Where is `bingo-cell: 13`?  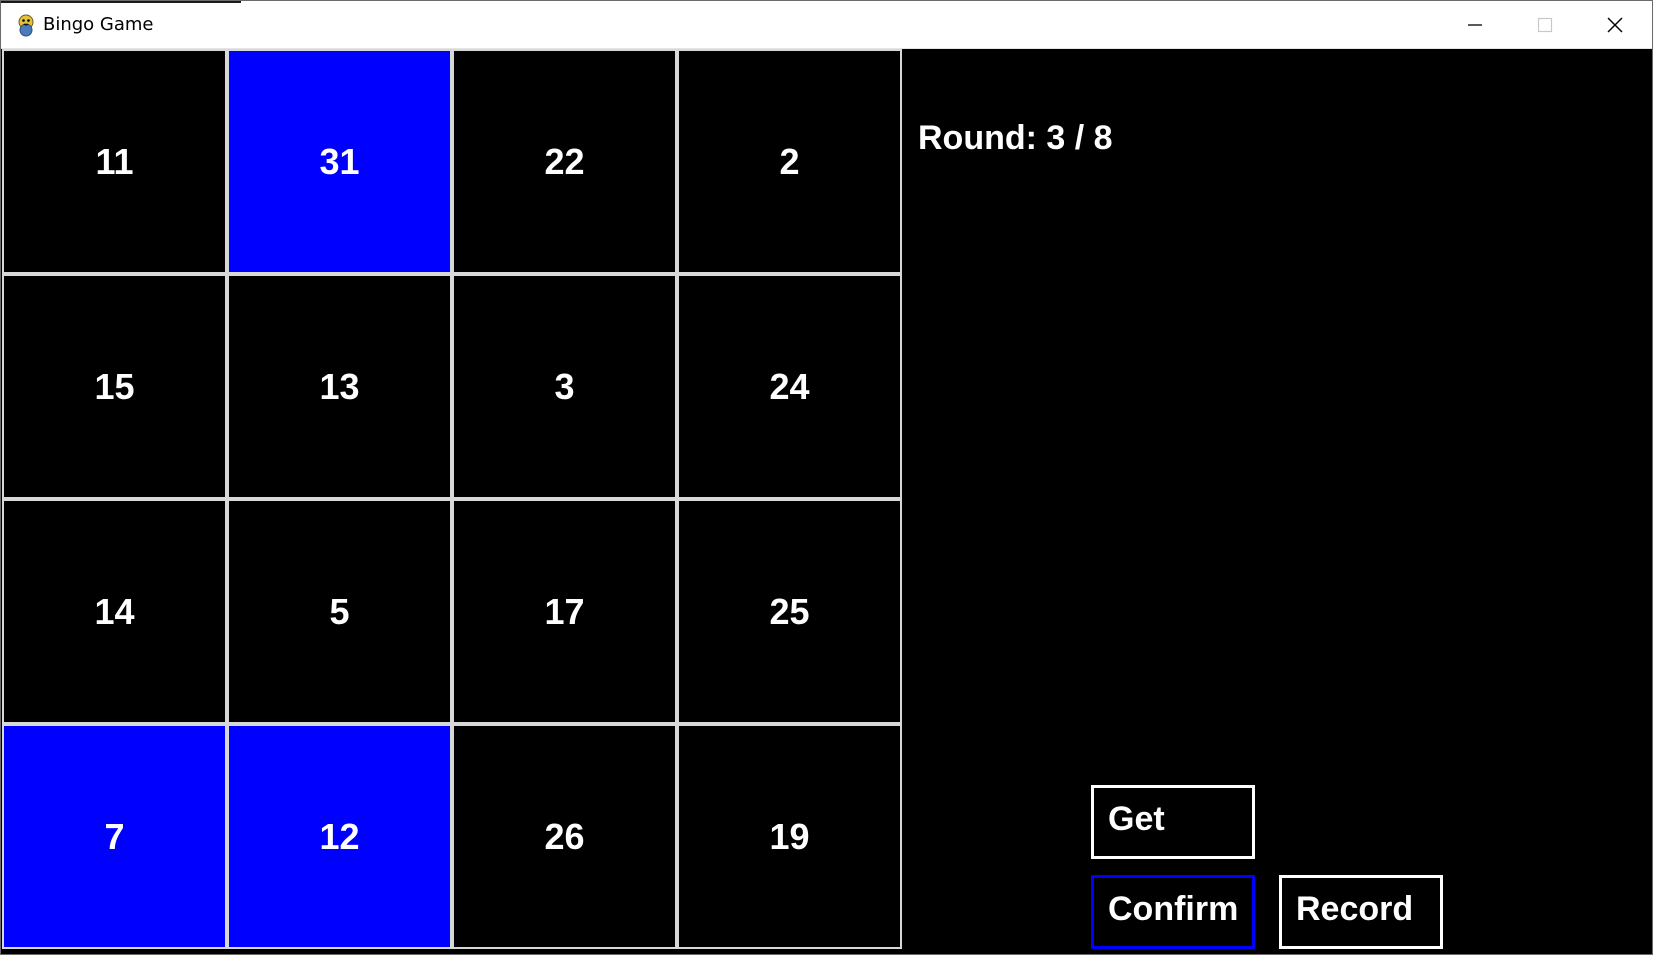
bingo-cell: 13 is located at coordinates (339, 386).